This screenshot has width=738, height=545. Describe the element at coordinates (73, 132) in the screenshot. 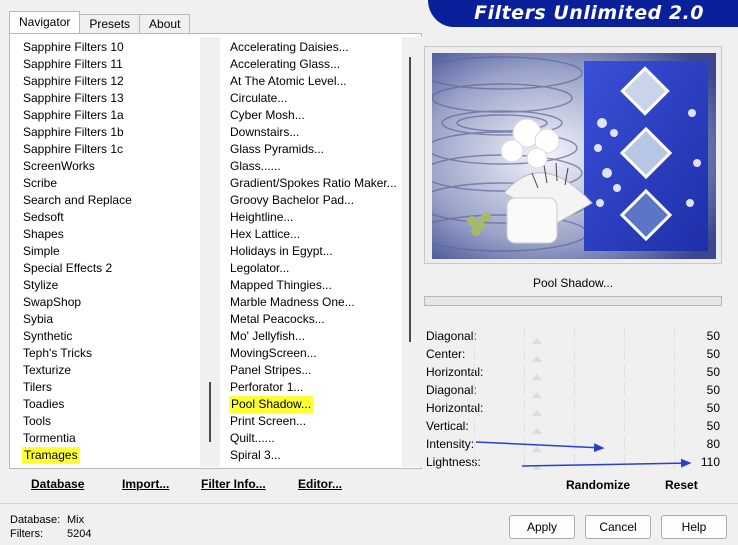

I see `category-list-item-label: Sapphire Filters 1b` at that location.